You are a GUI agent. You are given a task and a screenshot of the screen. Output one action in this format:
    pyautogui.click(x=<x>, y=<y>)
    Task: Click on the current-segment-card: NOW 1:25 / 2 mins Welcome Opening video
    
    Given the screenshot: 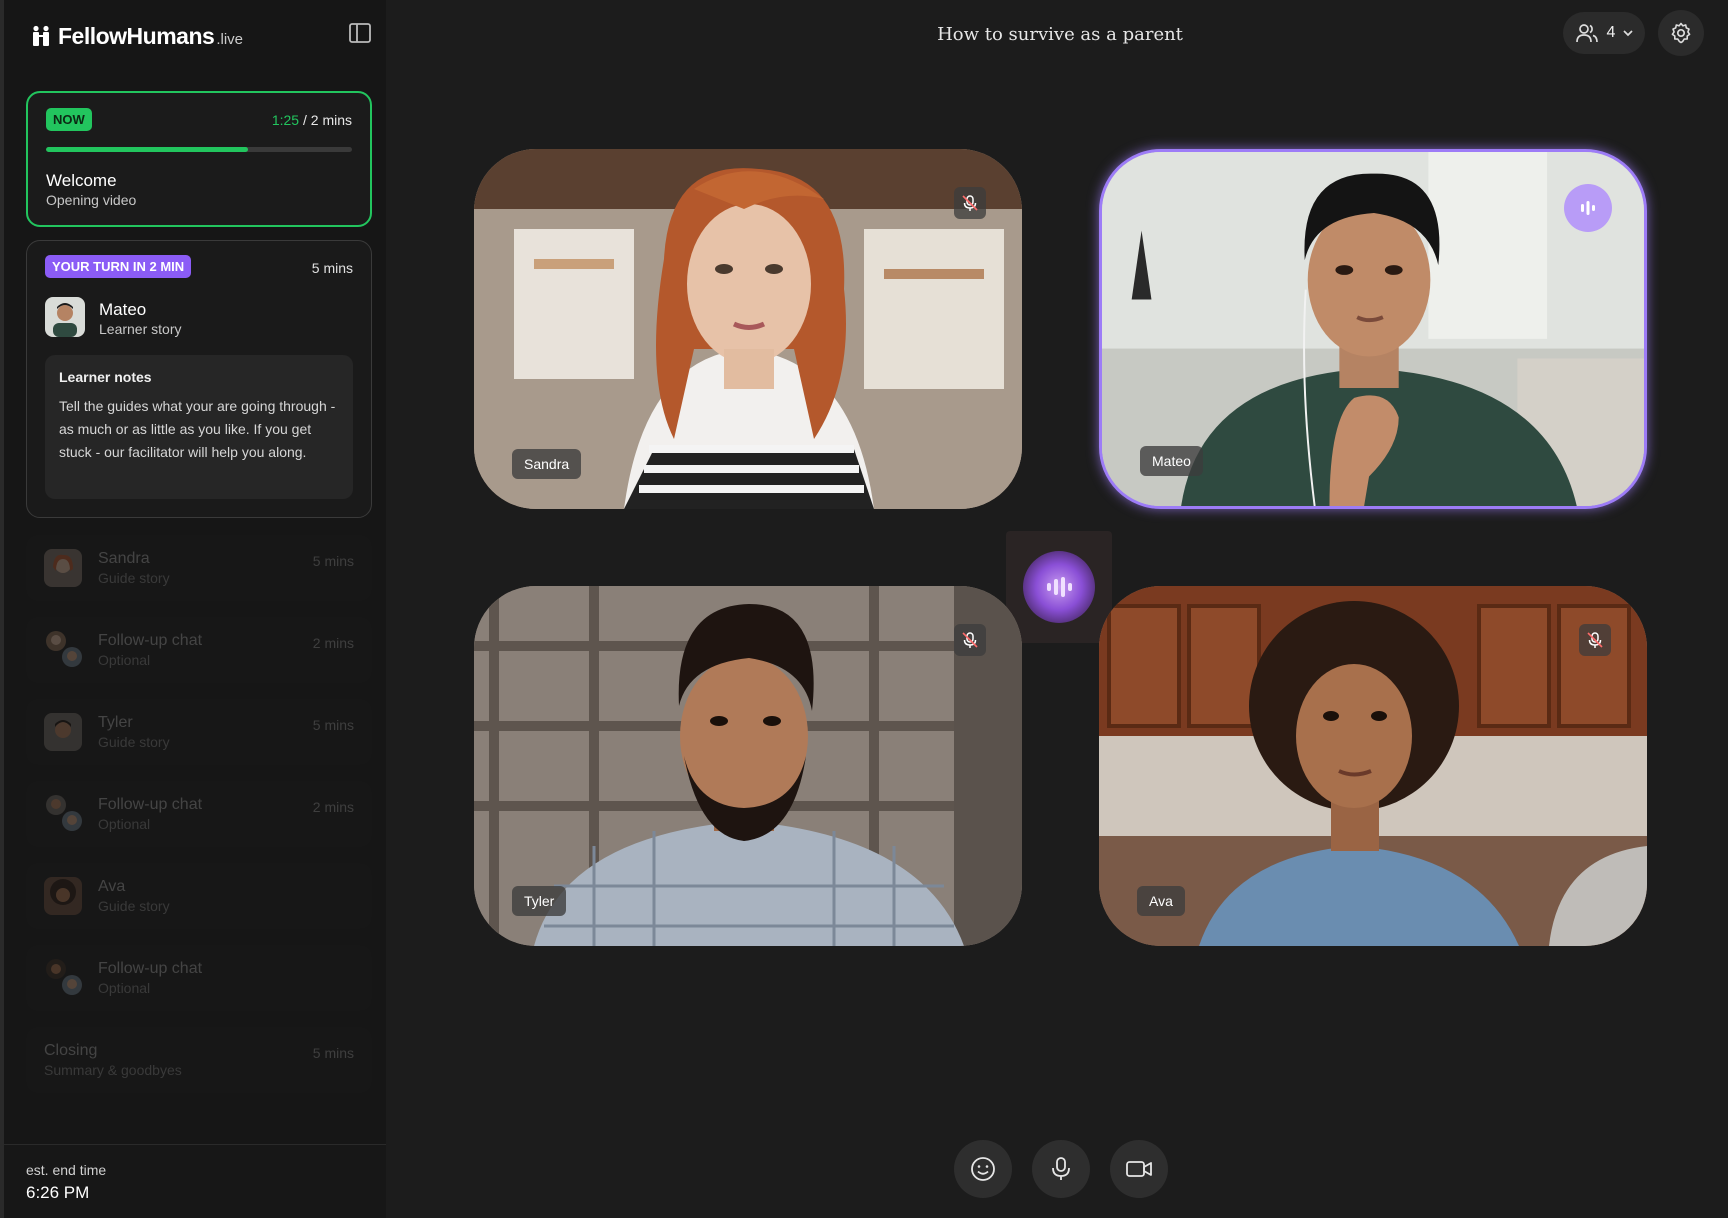 What is the action you would take?
    pyautogui.click(x=199, y=159)
    